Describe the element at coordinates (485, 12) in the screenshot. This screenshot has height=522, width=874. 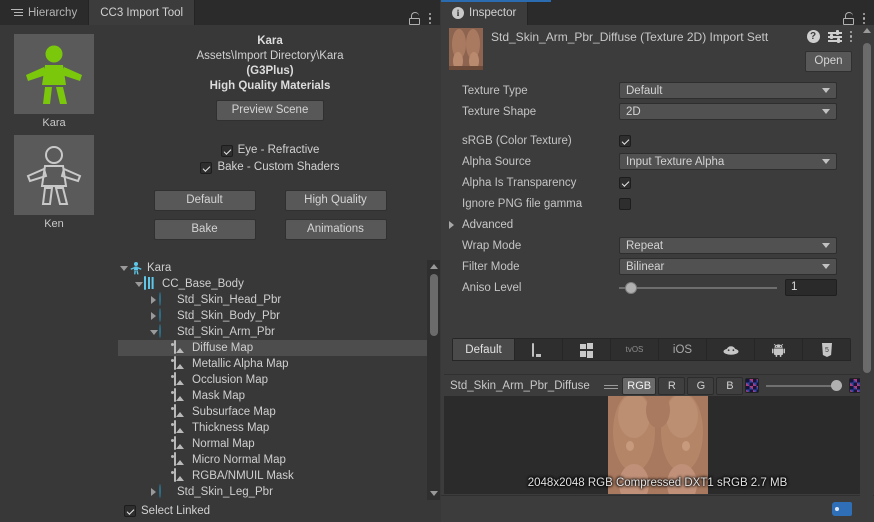
I see `tab-inspector: i Inspector` at that location.